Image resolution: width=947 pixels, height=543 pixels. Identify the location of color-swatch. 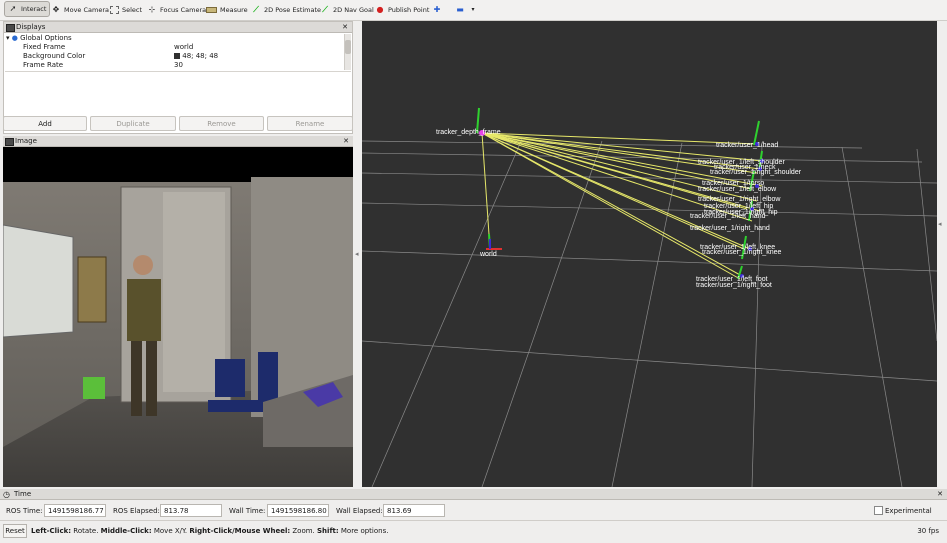
(177, 56).